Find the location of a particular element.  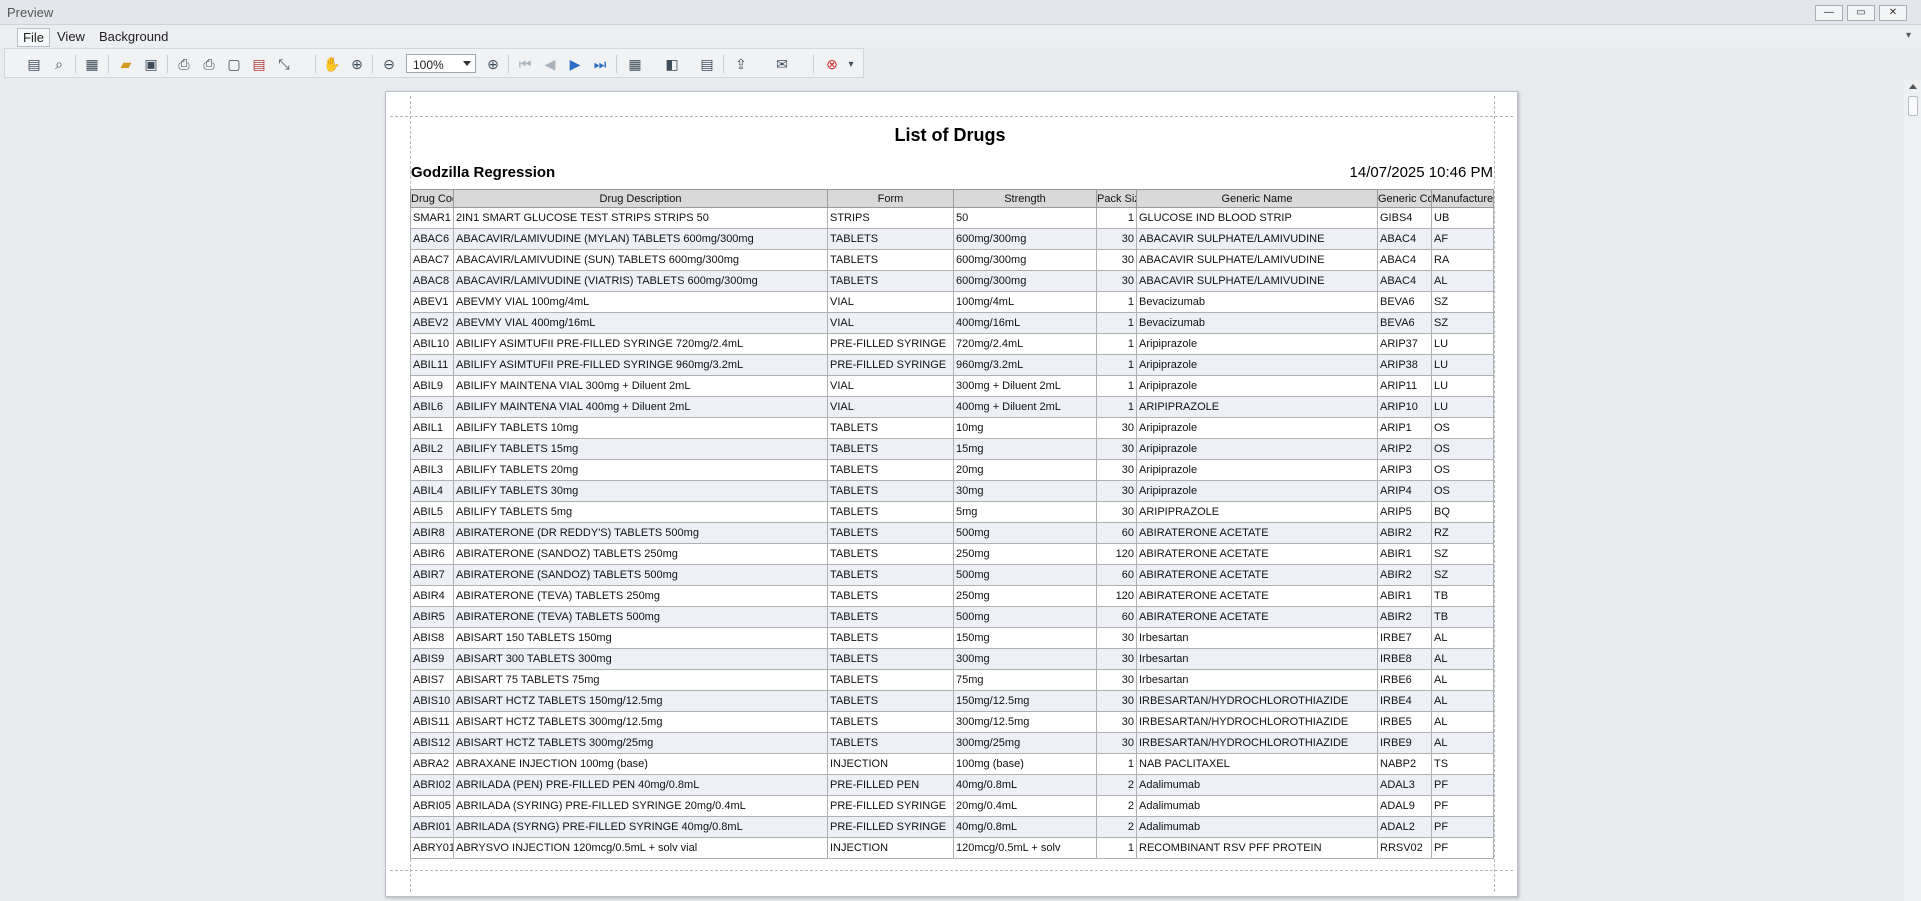

multiple-pages-icon: ▦ is located at coordinates (635, 64).